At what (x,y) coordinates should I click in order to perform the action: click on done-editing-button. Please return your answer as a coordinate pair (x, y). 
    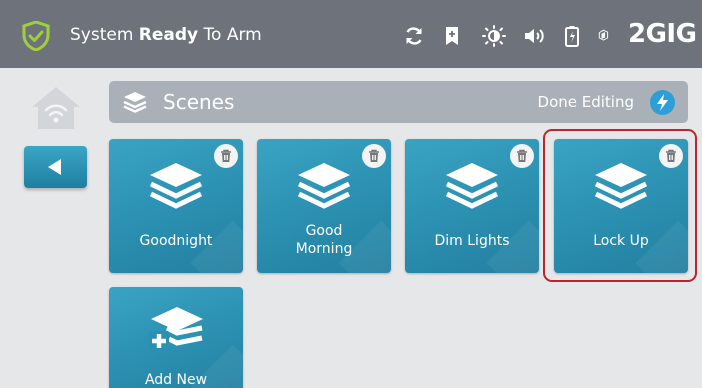
    Looking at the image, I should click on (662, 102).